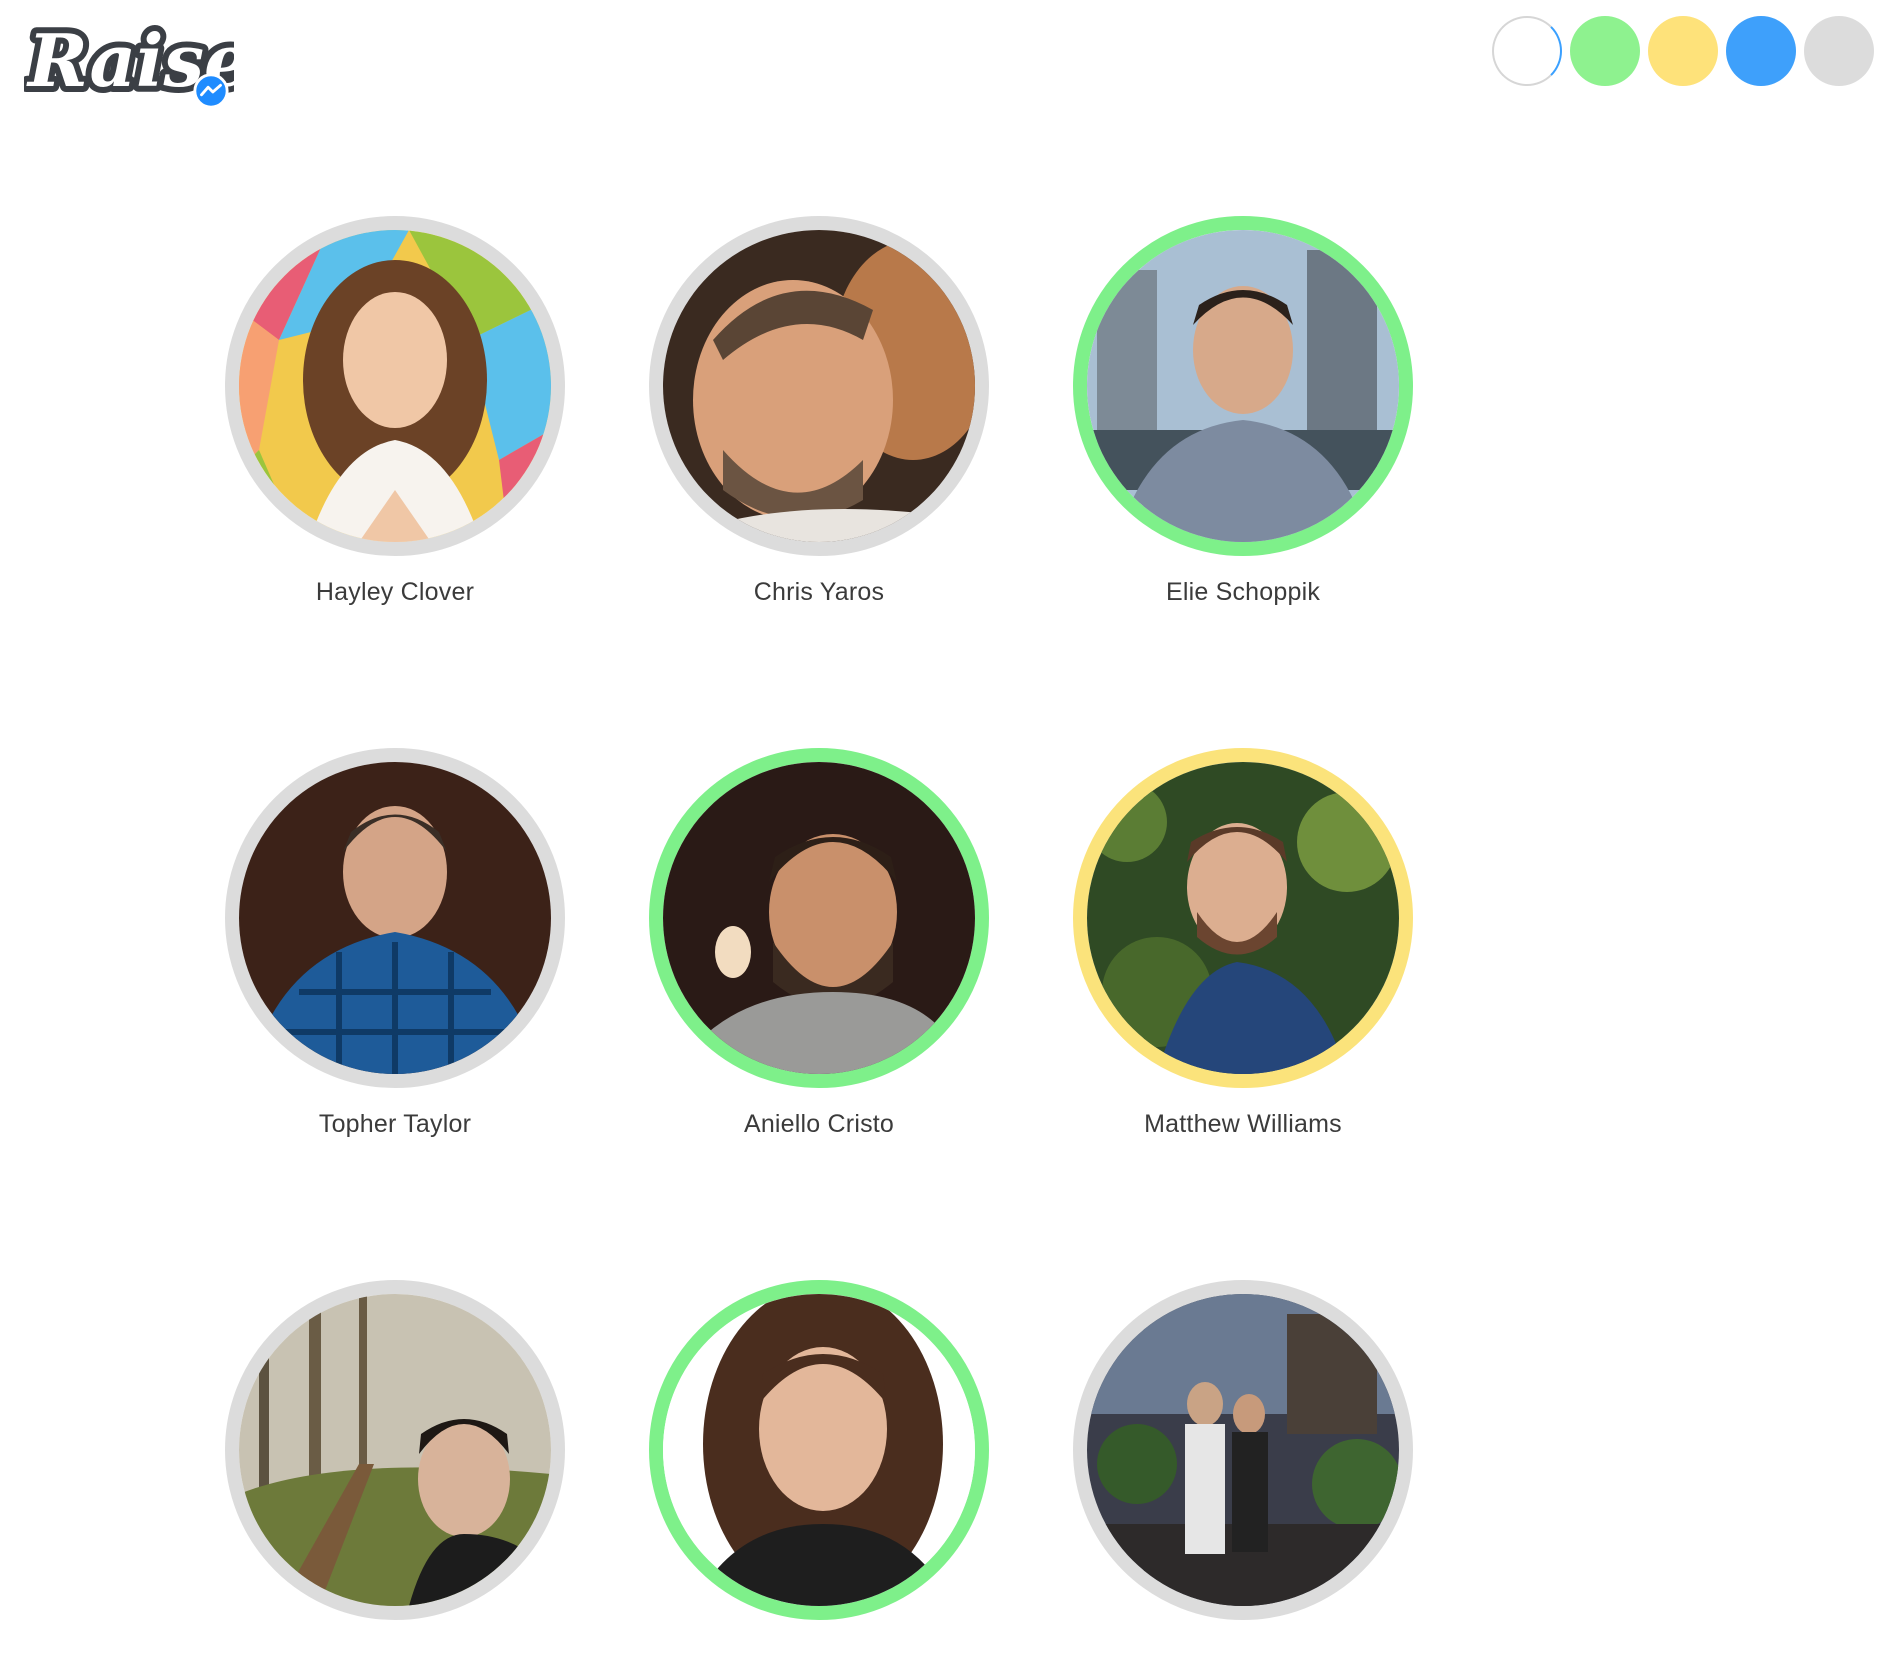 This screenshot has width=1898, height=1672. Describe the element at coordinates (819, 1124) in the screenshot. I see `person-name: Aniello Cristo` at that location.